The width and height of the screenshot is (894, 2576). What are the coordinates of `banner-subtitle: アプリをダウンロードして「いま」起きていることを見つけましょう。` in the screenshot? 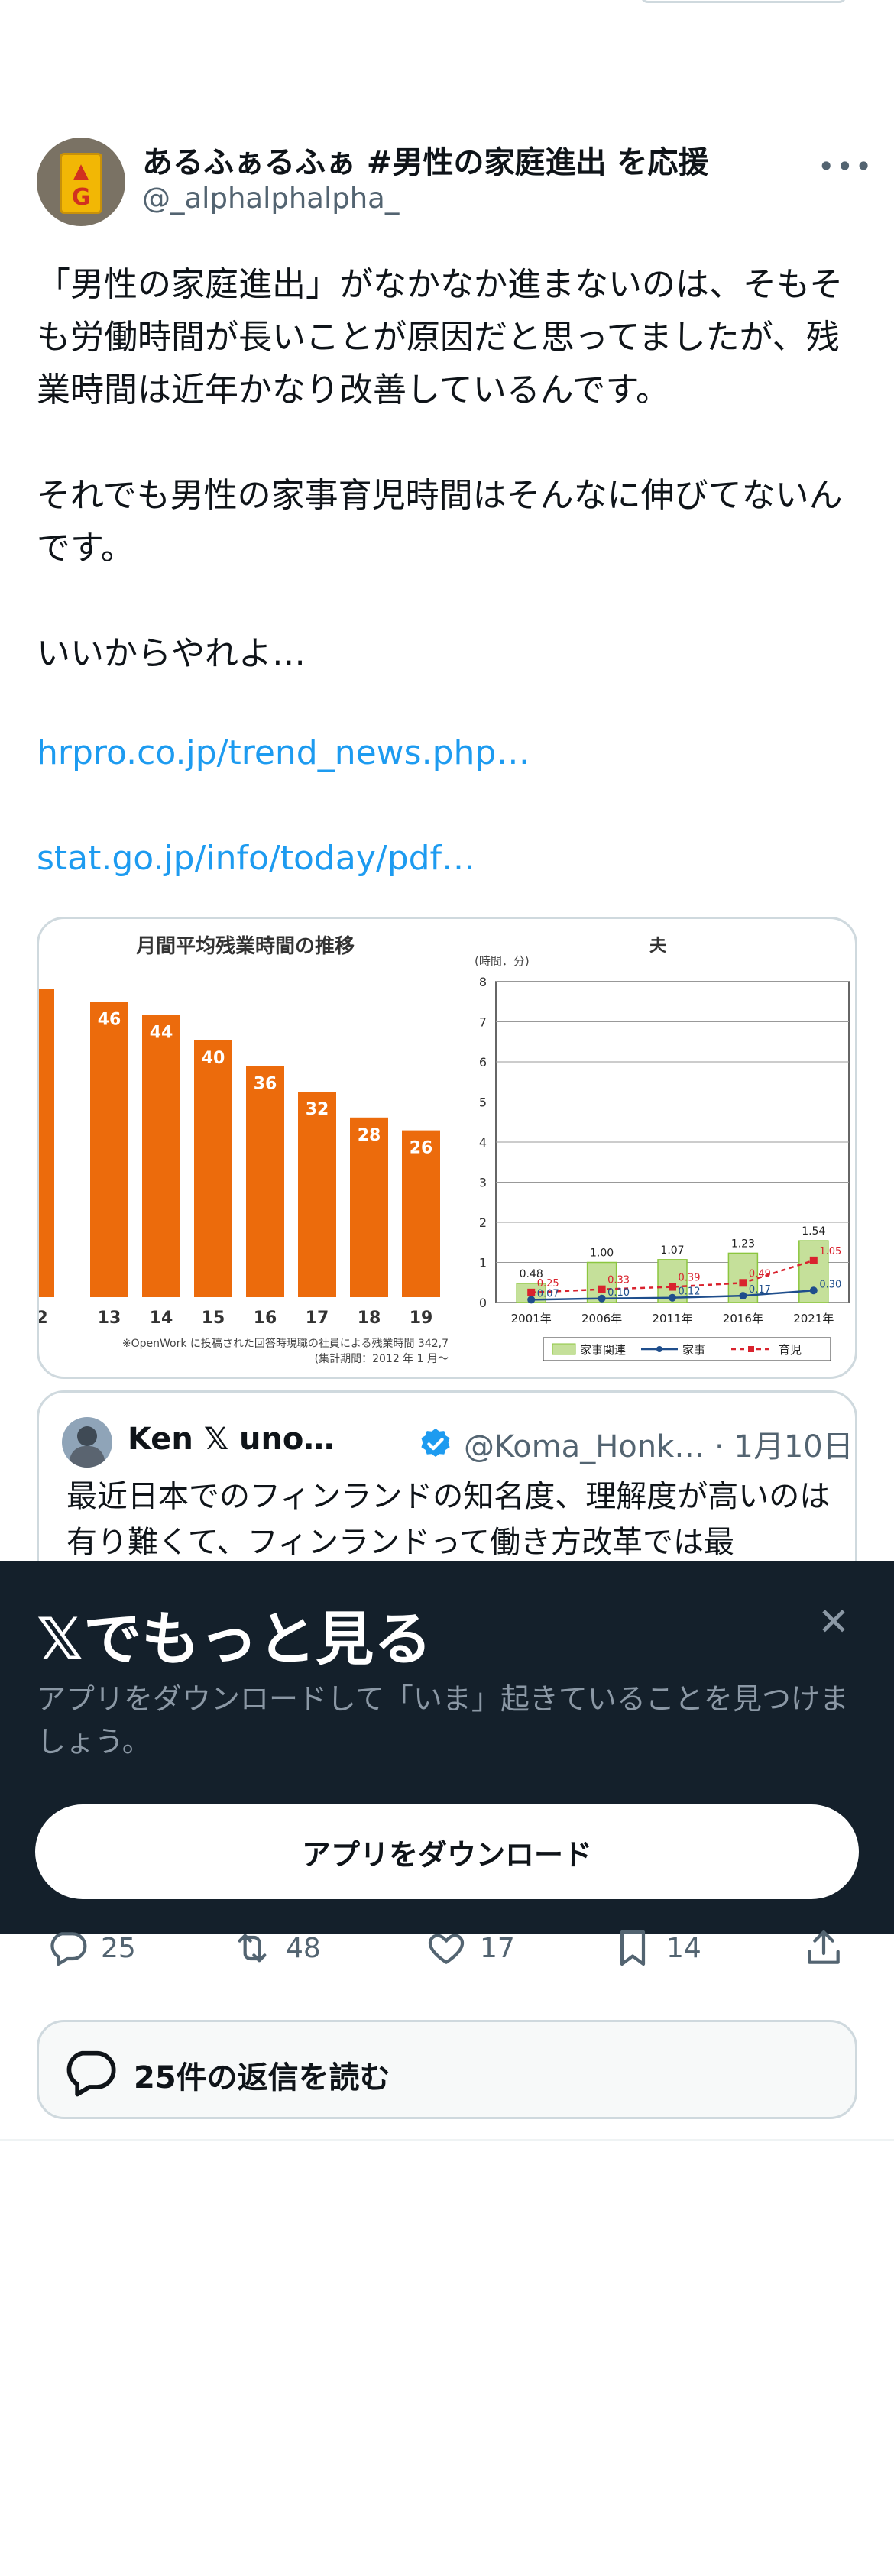 It's located at (443, 1720).